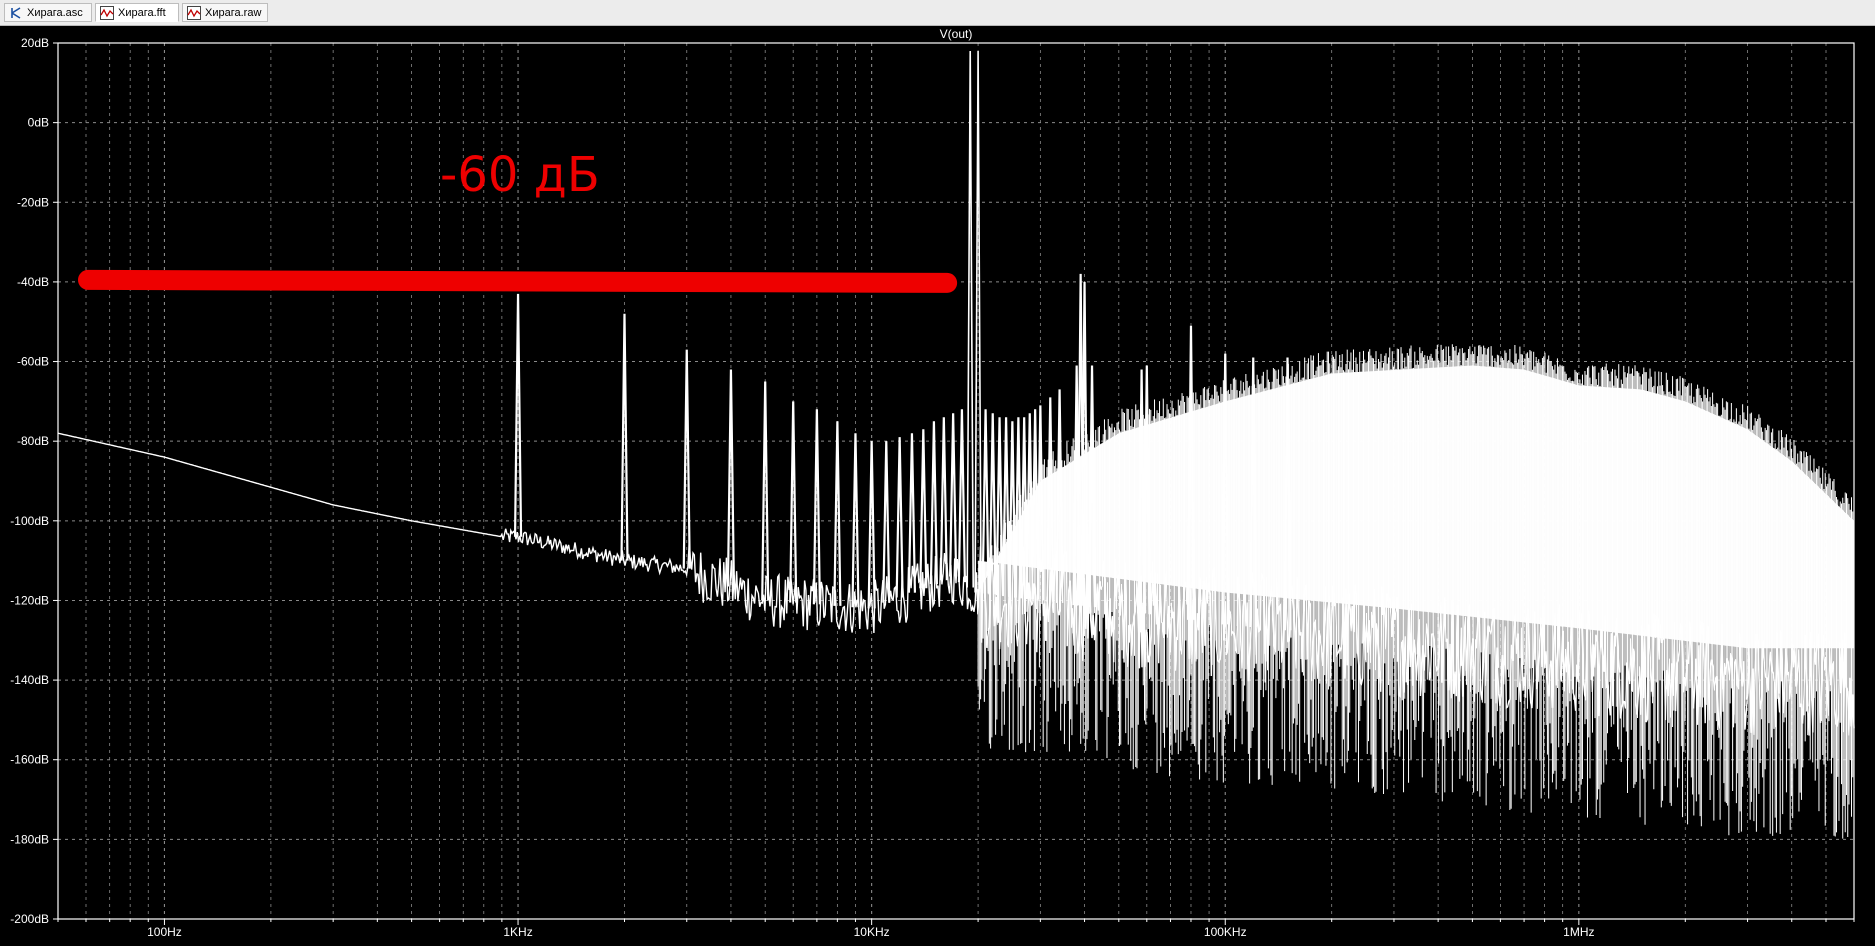  I want to click on tab-schematic: Хирага.asc, so click(48, 12).